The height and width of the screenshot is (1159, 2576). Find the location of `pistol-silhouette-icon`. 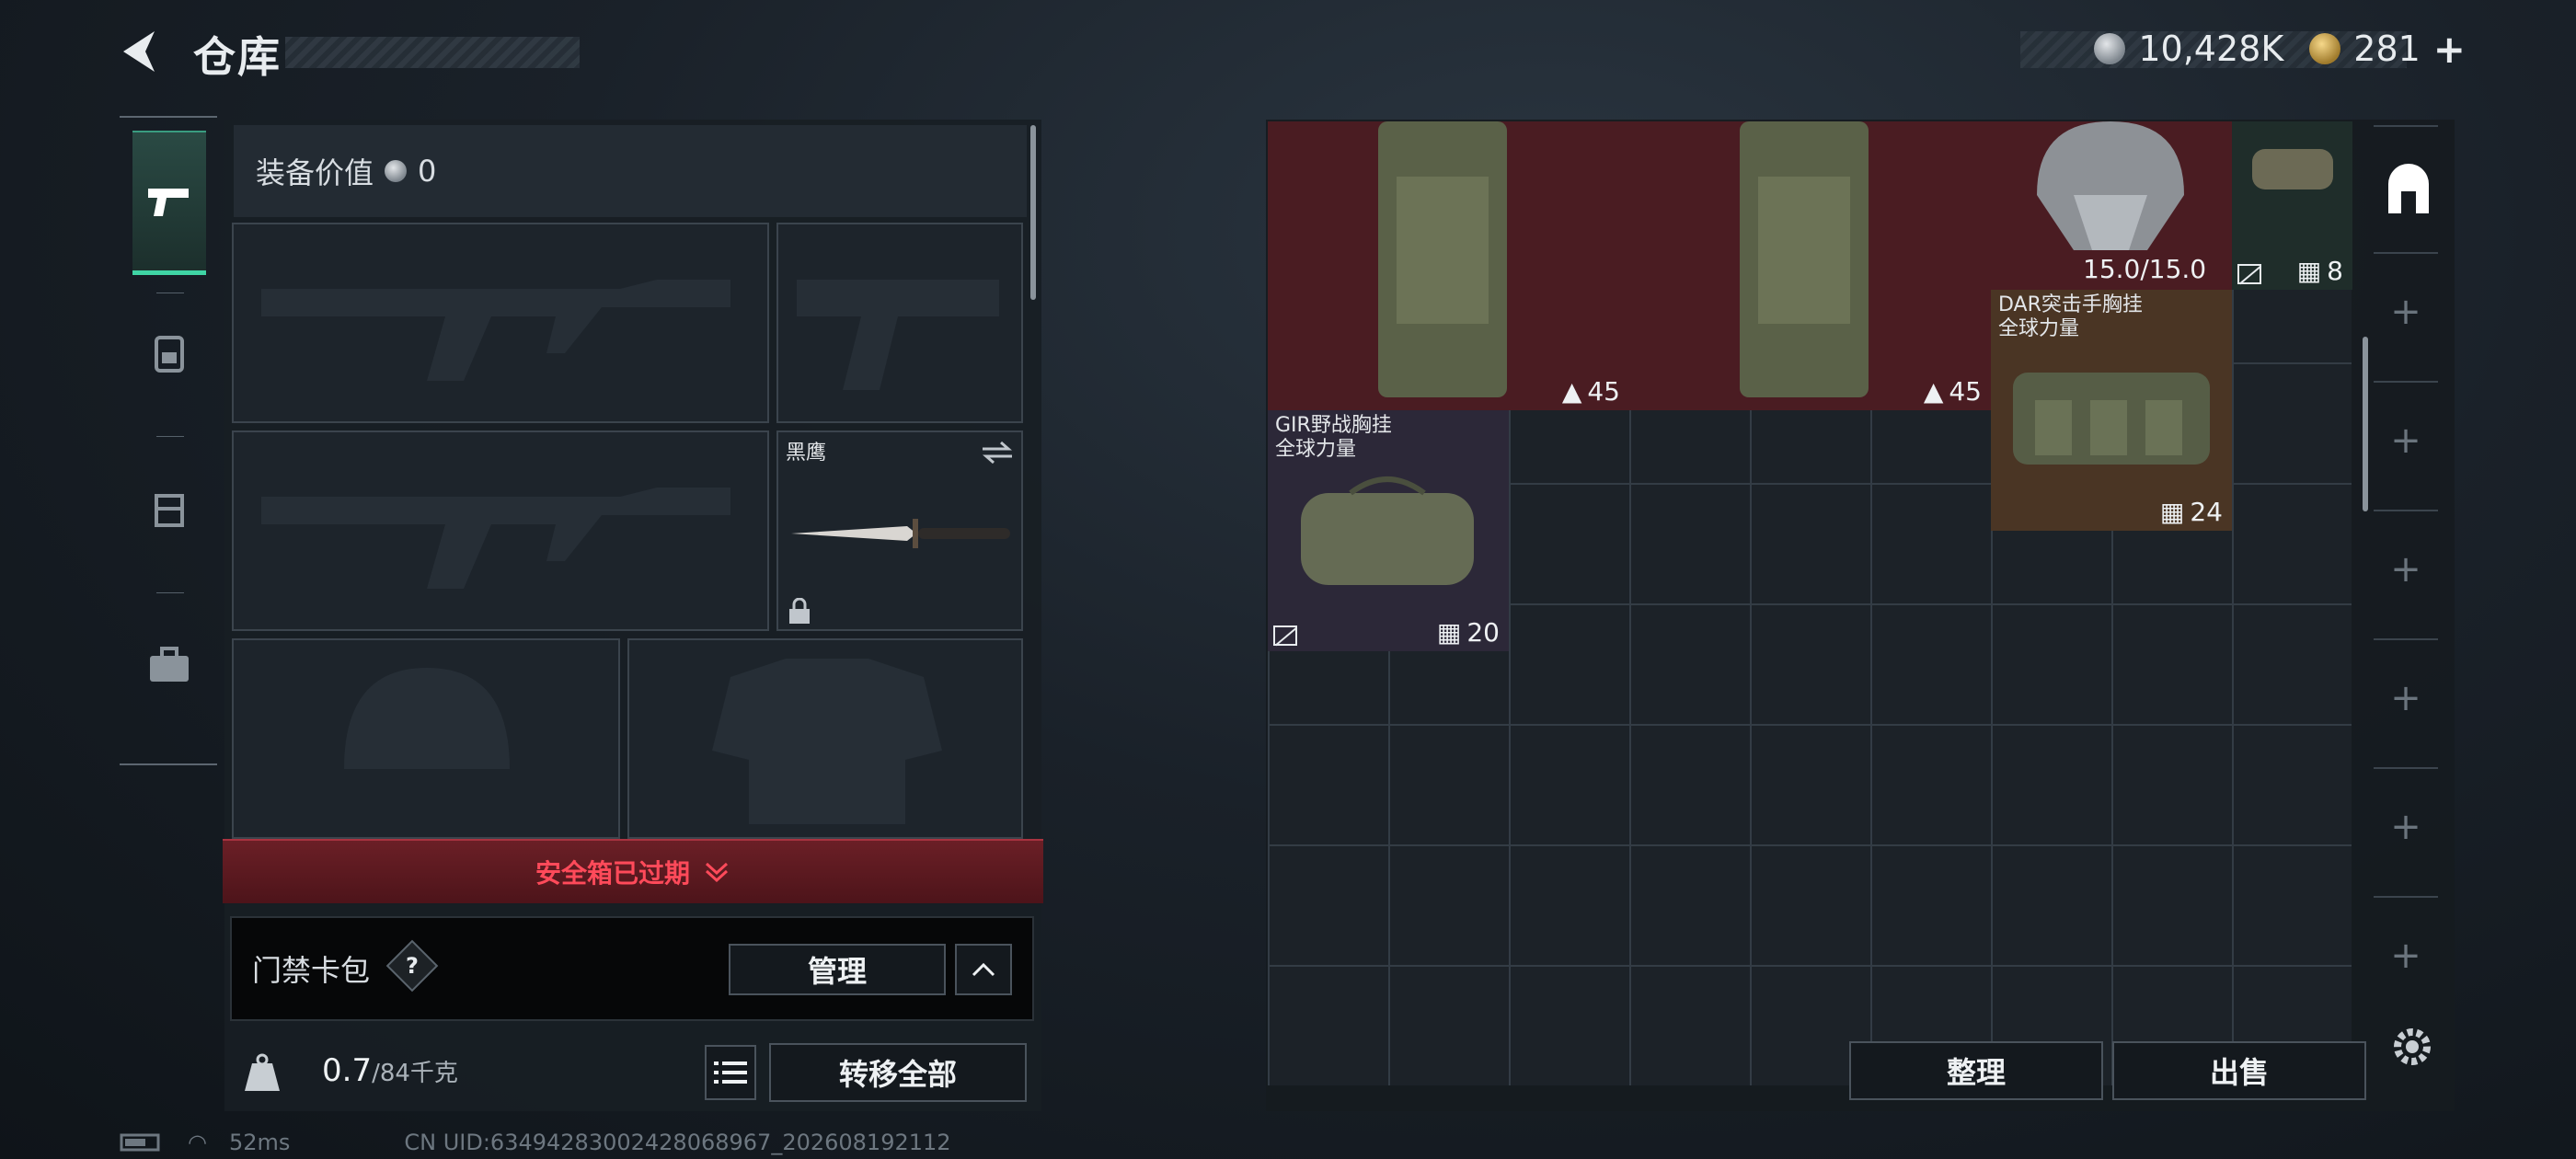

pistol-silhouette-icon is located at coordinates (898, 335).